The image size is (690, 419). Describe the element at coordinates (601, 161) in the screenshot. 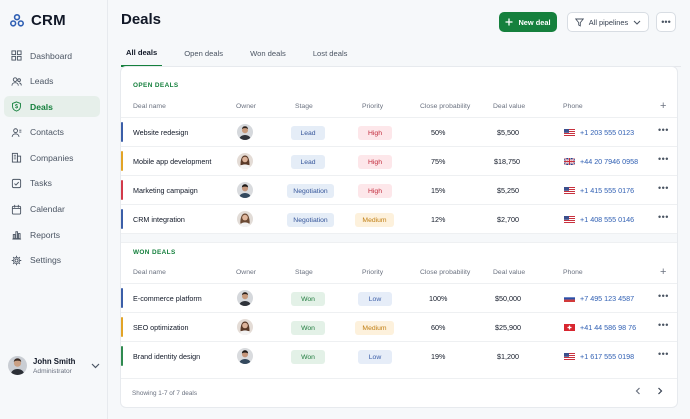

I see `phone-link: +44 20 7946 0958` at that location.